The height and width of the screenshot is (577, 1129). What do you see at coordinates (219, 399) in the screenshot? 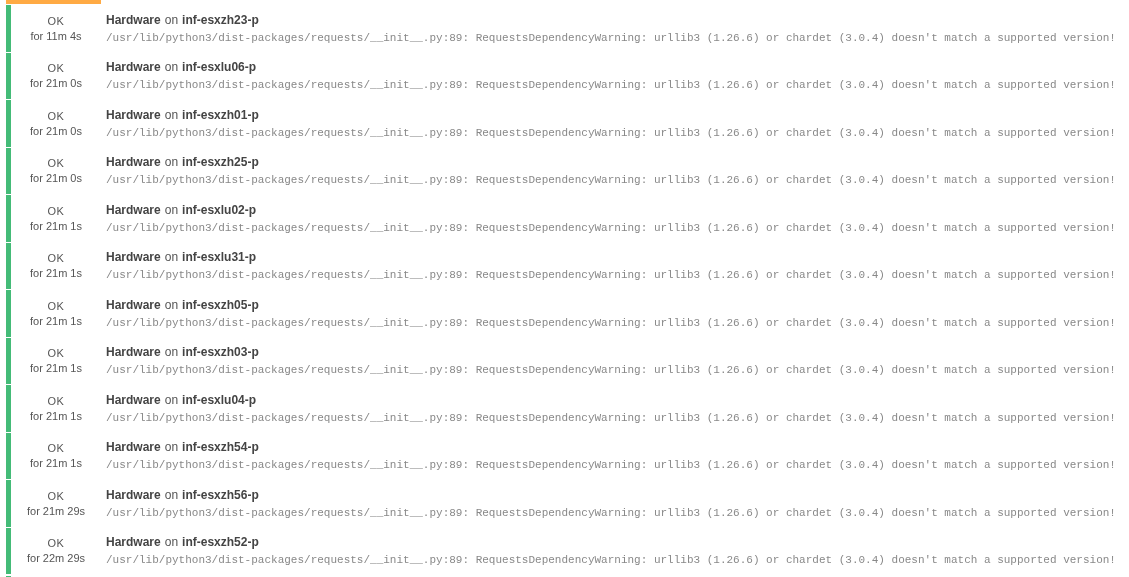
I see `host-link: inf-esxlu04-p` at bounding box center [219, 399].